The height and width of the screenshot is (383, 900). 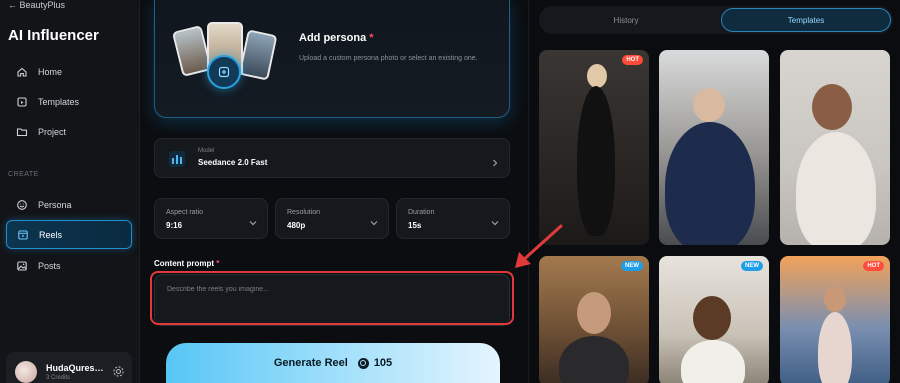 What do you see at coordinates (174, 225) in the screenshot?
I see `aspect-ratio-value: 9:16` at bounding box center [174, 225].